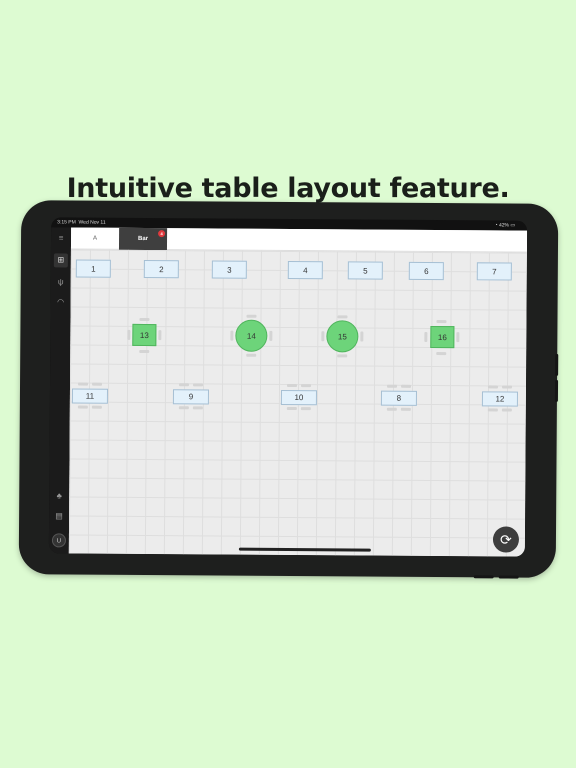 This screenshot has height=768, width=576. What do you see at coordinates (143, 239) in the screenshot?
I see `tab-bar: Bar 4` at bounding box center [143, 239].